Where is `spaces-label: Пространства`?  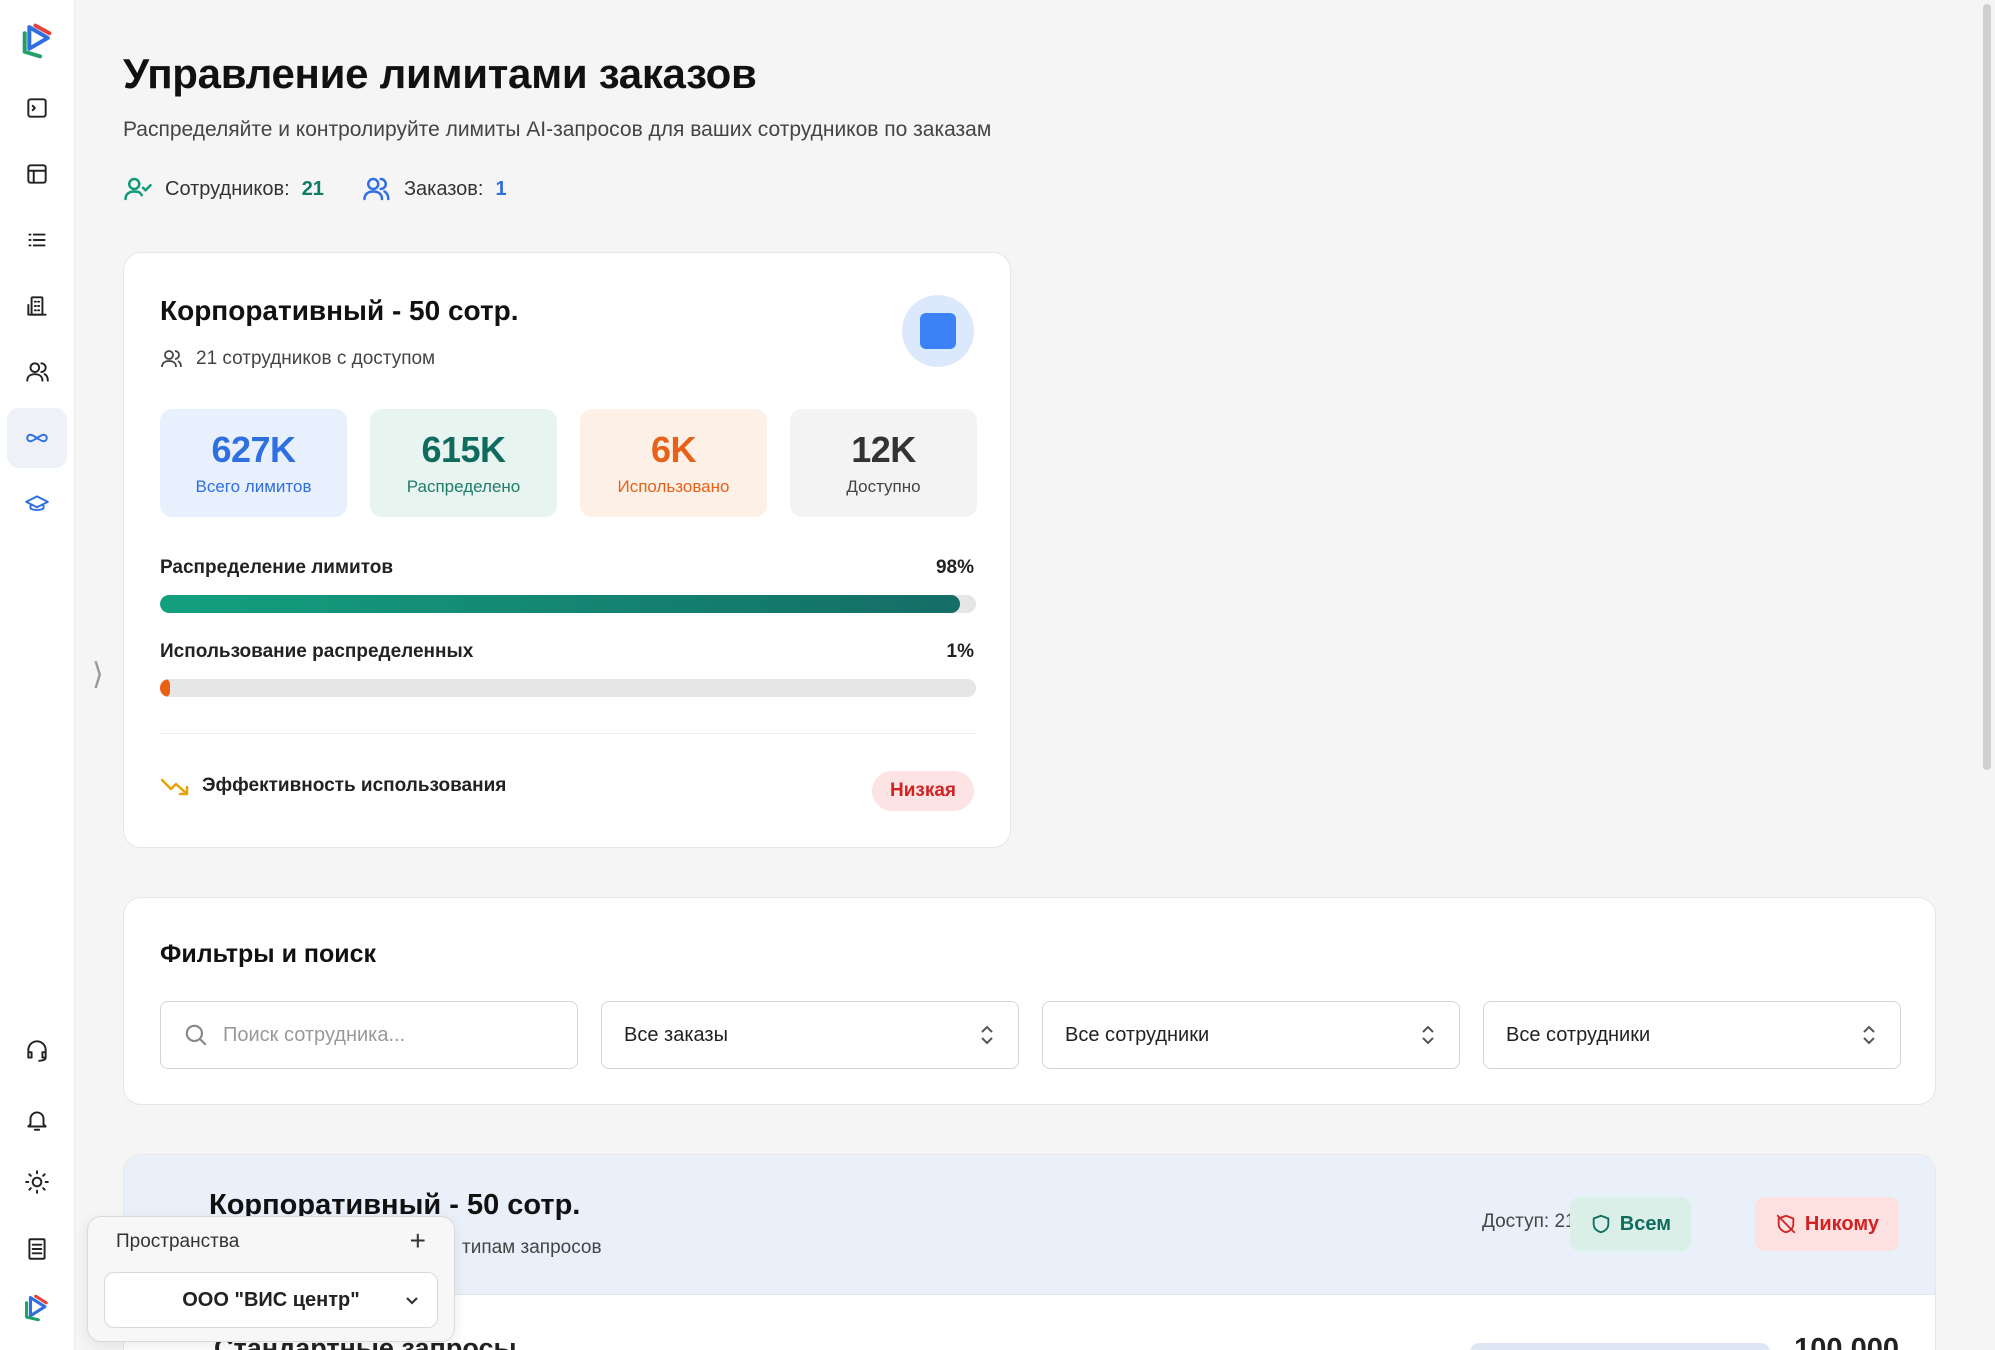
spaces-label: Пространства is located at coordinates (178, 1241).